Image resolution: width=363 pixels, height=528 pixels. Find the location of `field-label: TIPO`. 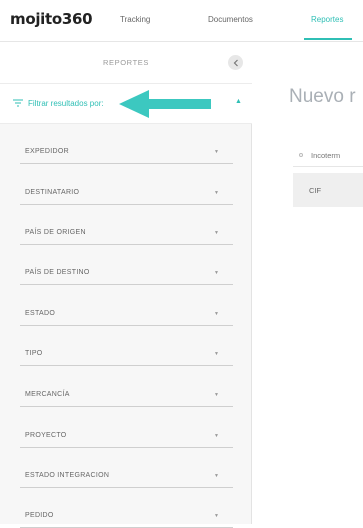

field-label: TIPO is located at coordinates (34, 353).